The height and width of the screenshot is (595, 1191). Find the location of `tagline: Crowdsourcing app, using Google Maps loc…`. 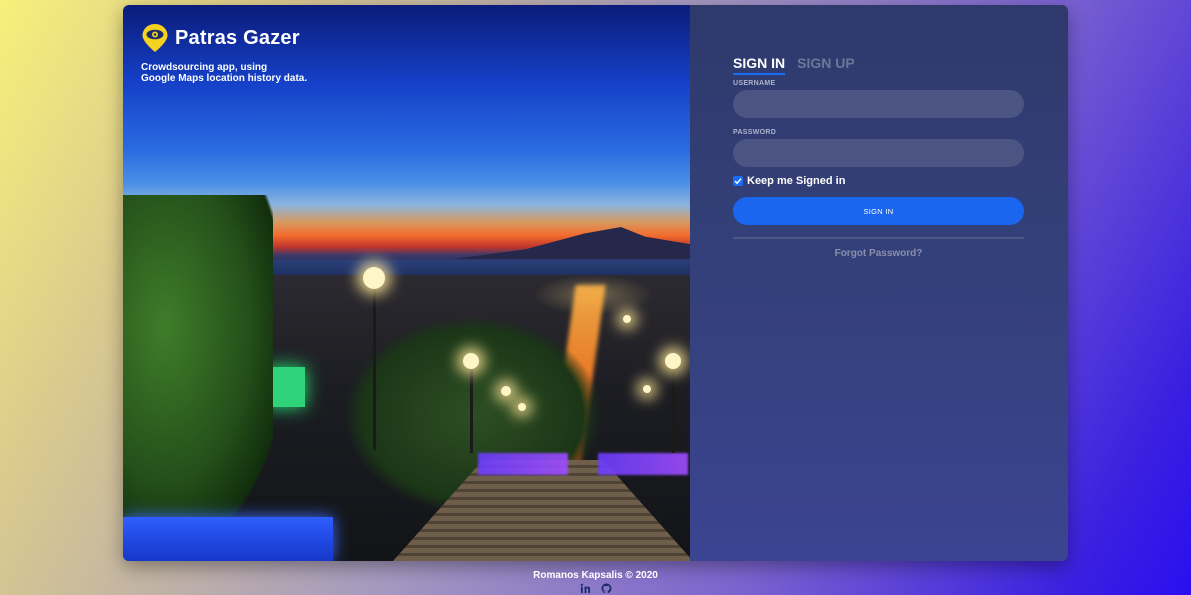

tagline: Crowdsourcing app, using Google Maps loc… is located at coordinates (241, 73).